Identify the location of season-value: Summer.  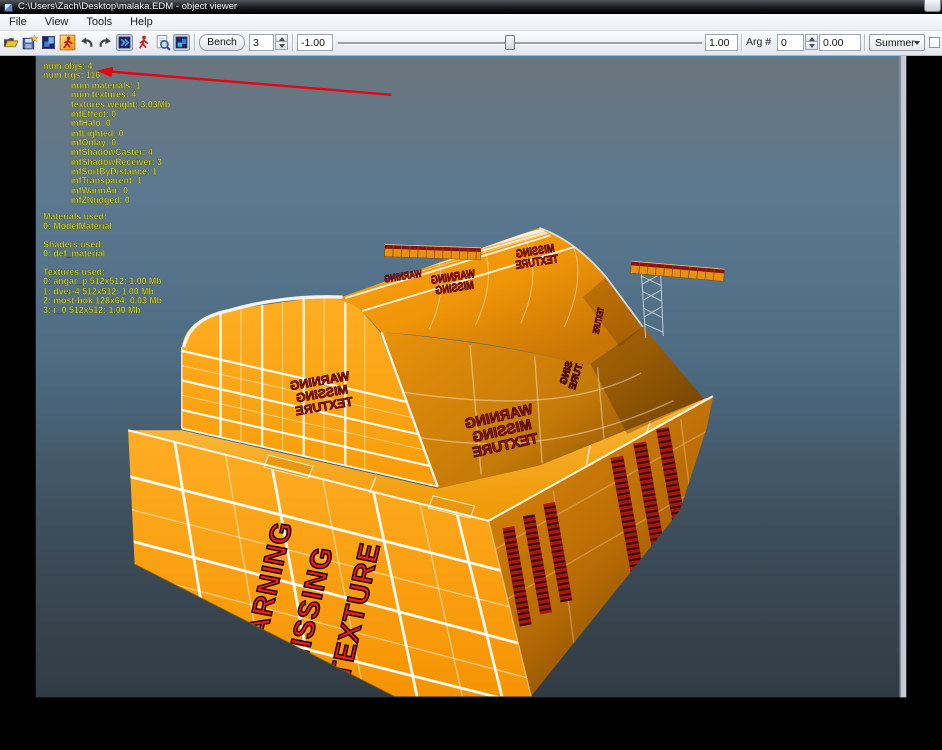
(895, 43).